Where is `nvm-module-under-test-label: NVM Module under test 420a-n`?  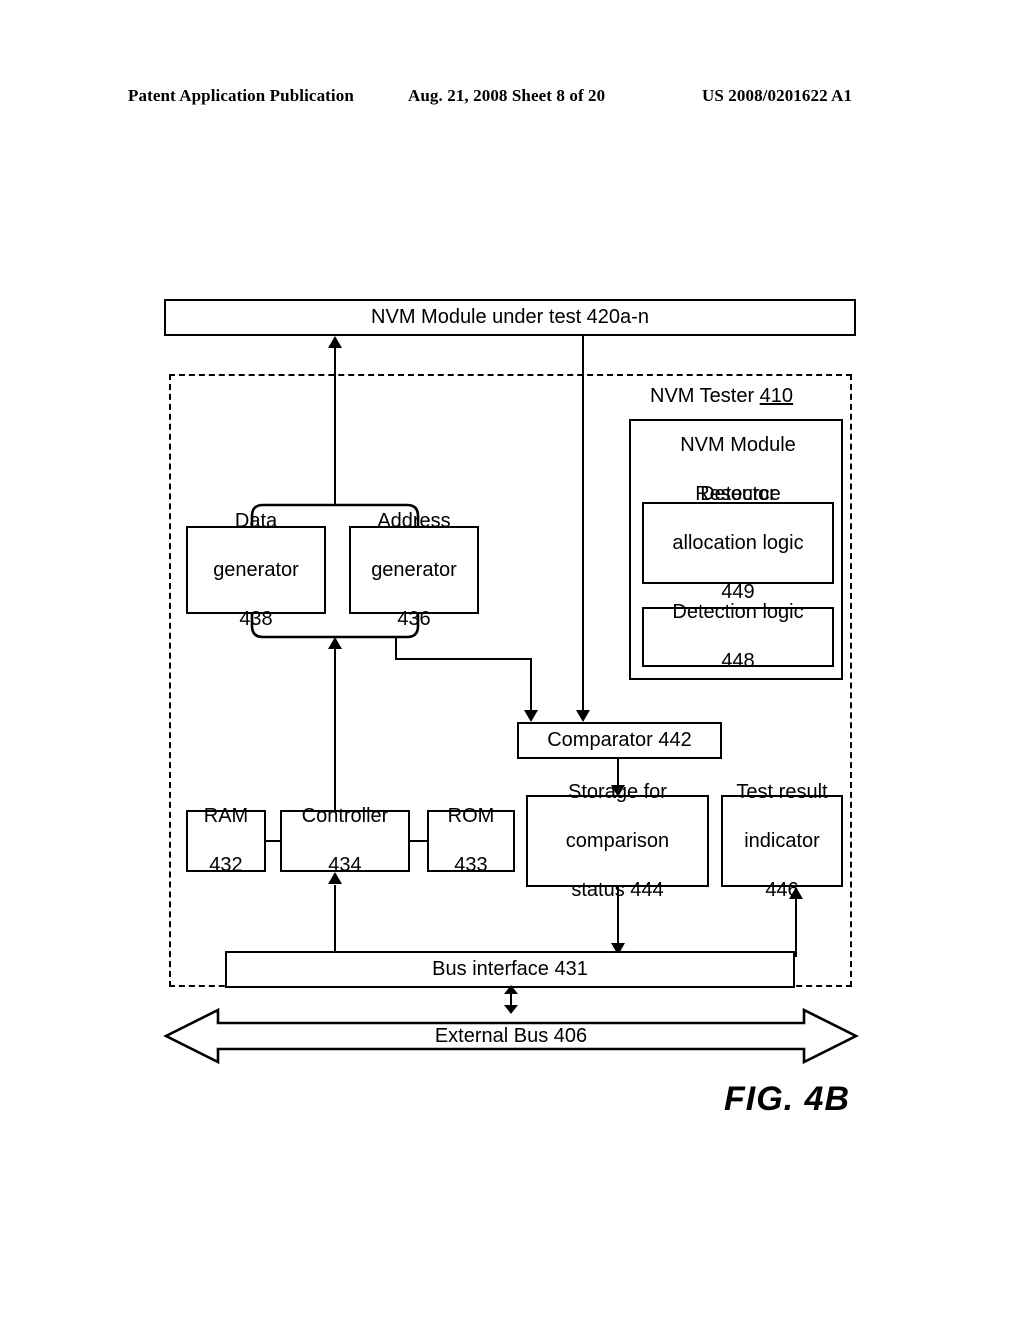 nvm-module-under-test-label: NVM Module under test 420a-n is located at coordinates (510, 317).